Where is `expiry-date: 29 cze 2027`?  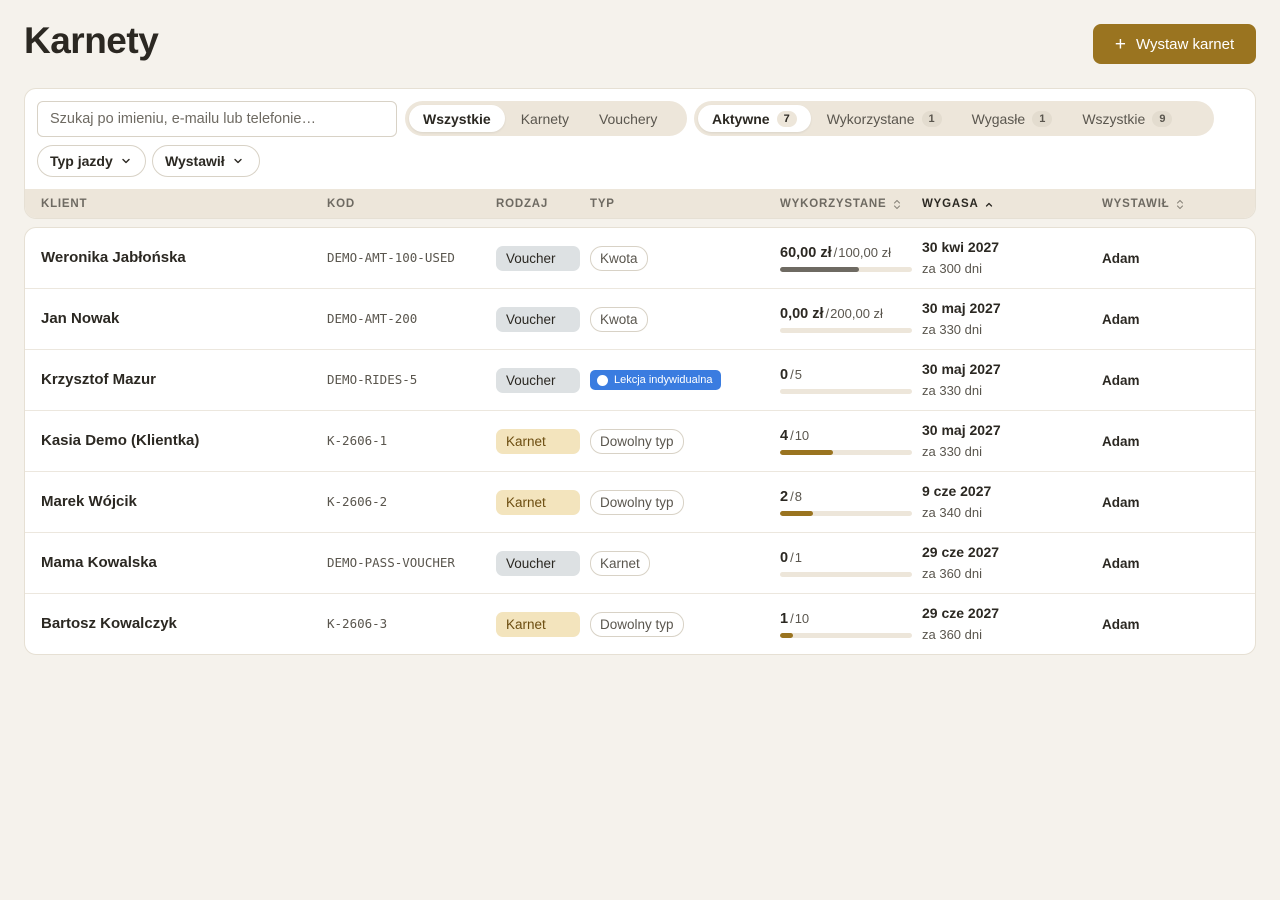
expiry-date: 29 cze 2027 is located at coordinates (961, 613).